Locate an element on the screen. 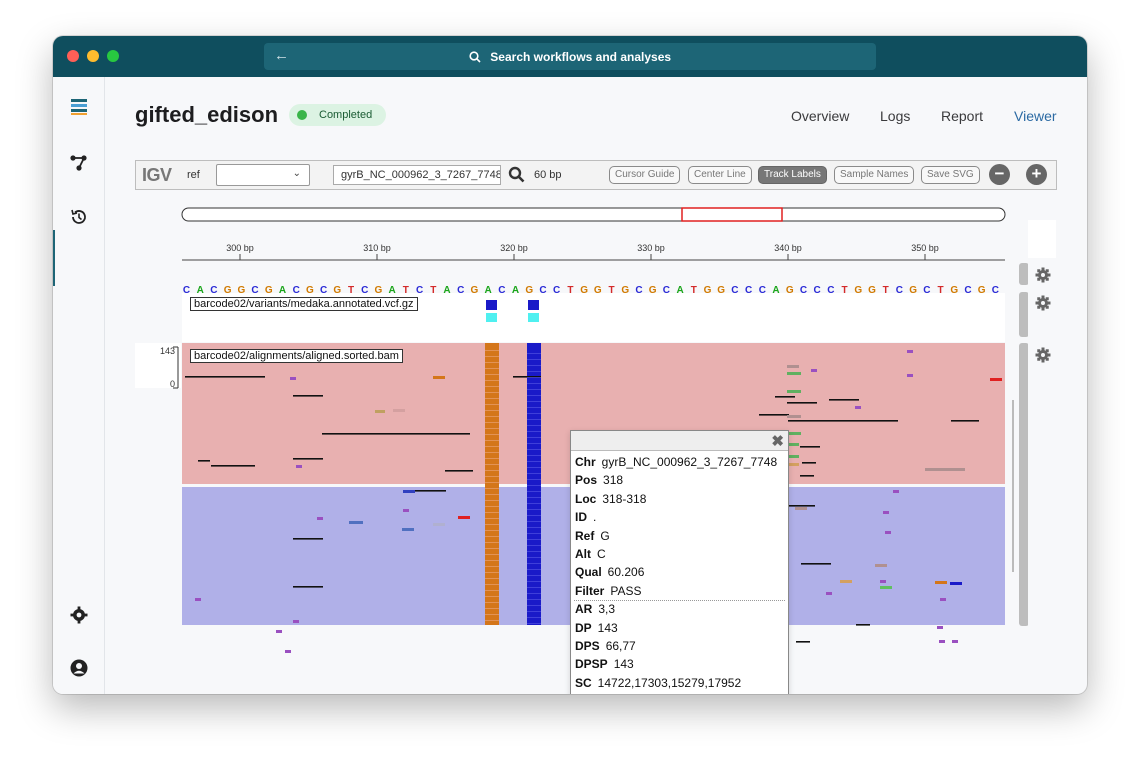 The image size is (1140, 764). indel-column is located at coordinates (492, 484).